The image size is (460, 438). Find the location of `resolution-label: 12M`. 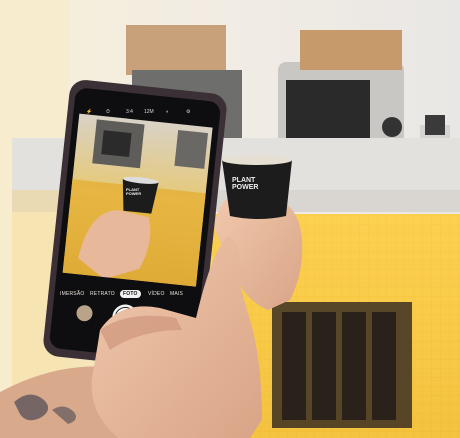

resolution-label: 12M is located at coordinates (149, 112).